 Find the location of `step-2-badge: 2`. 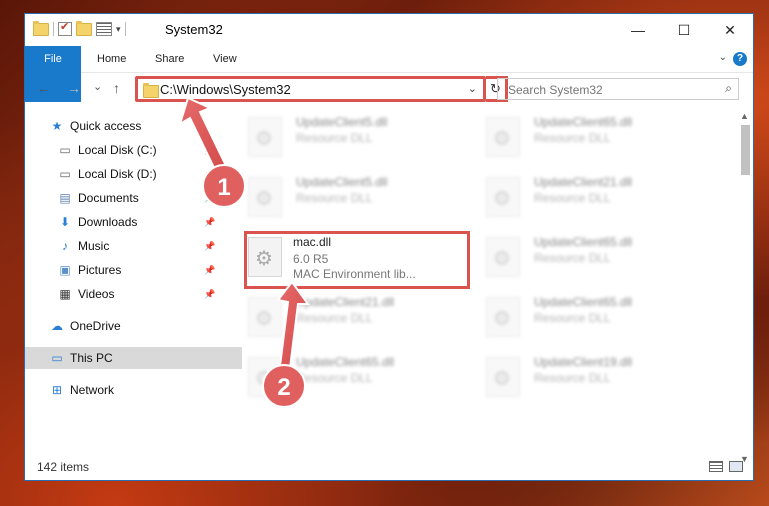

step-2-badge: 2 is located at coordinates (284, 386).